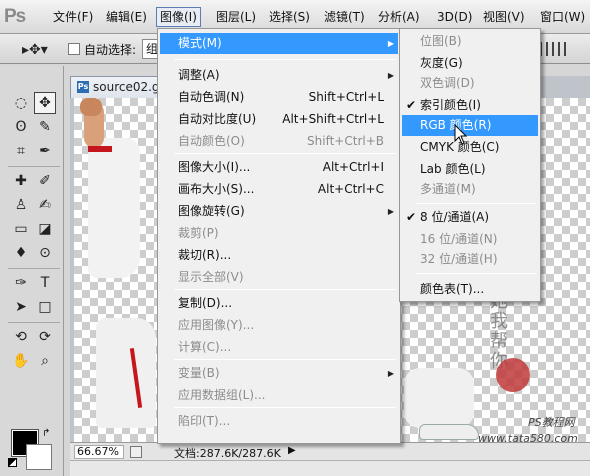  What do you see at coordinates (236, 17) in the screenshot?
I see `menu-layer: 图层(L)` at bounding box center [236, 17].